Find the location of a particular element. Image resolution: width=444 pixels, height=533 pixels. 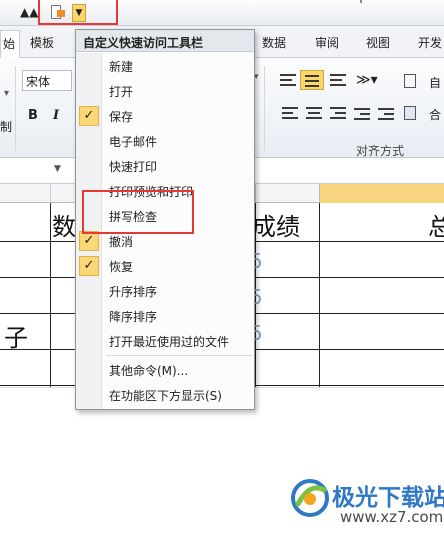

chevron-down-icon: ▾ is located at coordinates (6, 93).